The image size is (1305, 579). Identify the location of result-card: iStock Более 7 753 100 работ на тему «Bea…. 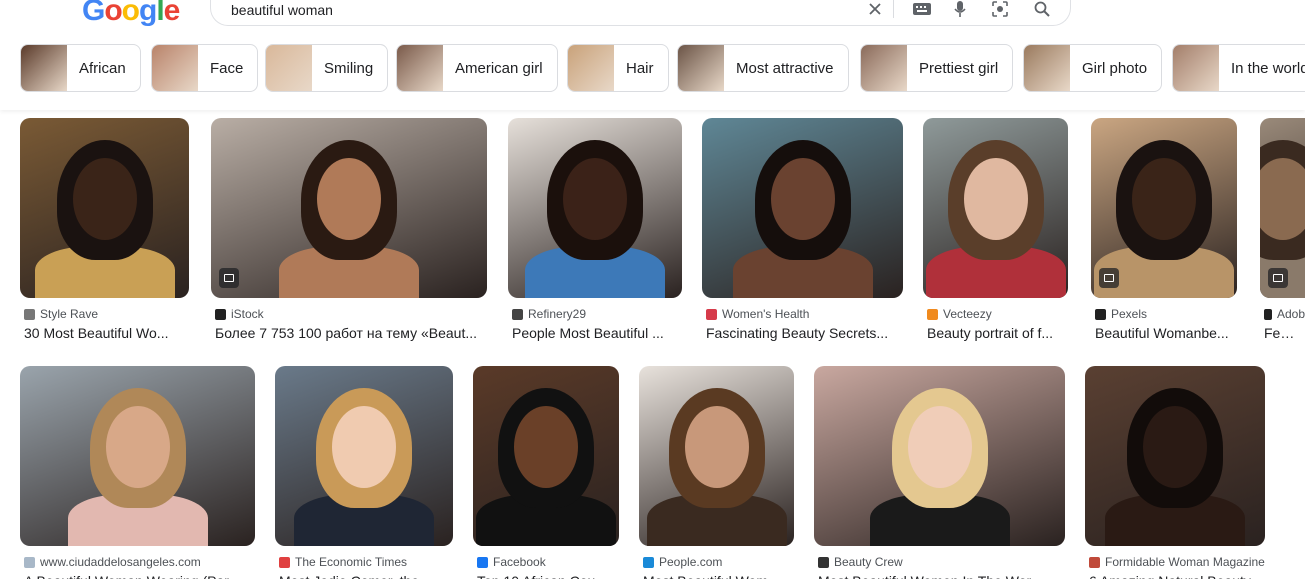
(349, 233).